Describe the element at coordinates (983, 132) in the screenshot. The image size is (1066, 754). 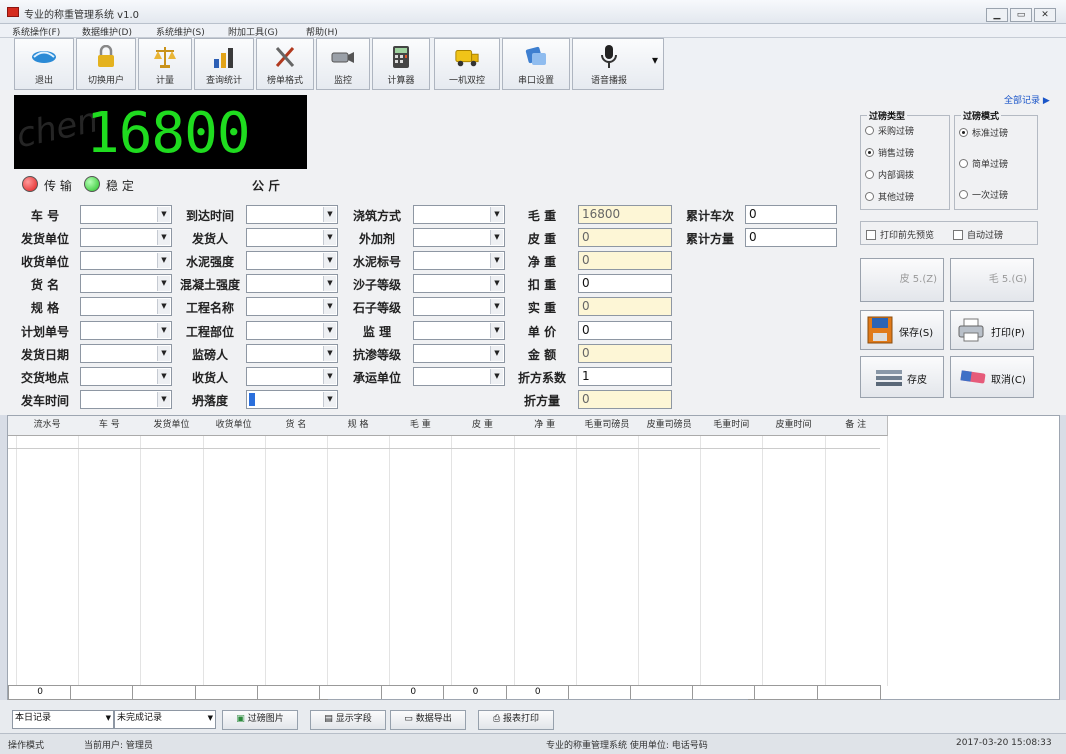
I see `weigh-mode-radio: 标准过磅` at that location.